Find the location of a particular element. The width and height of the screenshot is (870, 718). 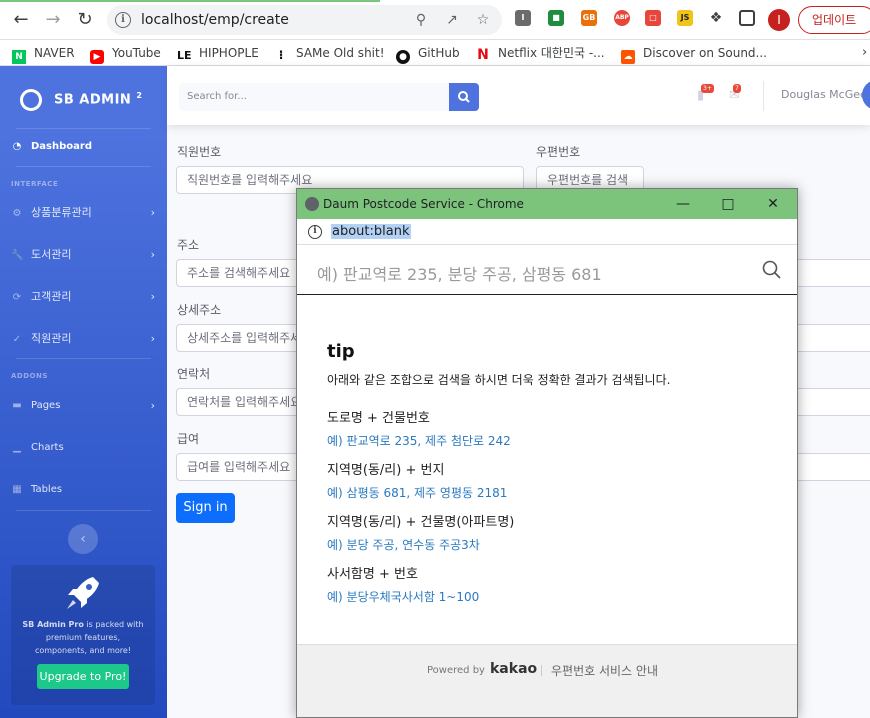

envelope-icon: ✉ 7 is located at coordinates (737, 93).